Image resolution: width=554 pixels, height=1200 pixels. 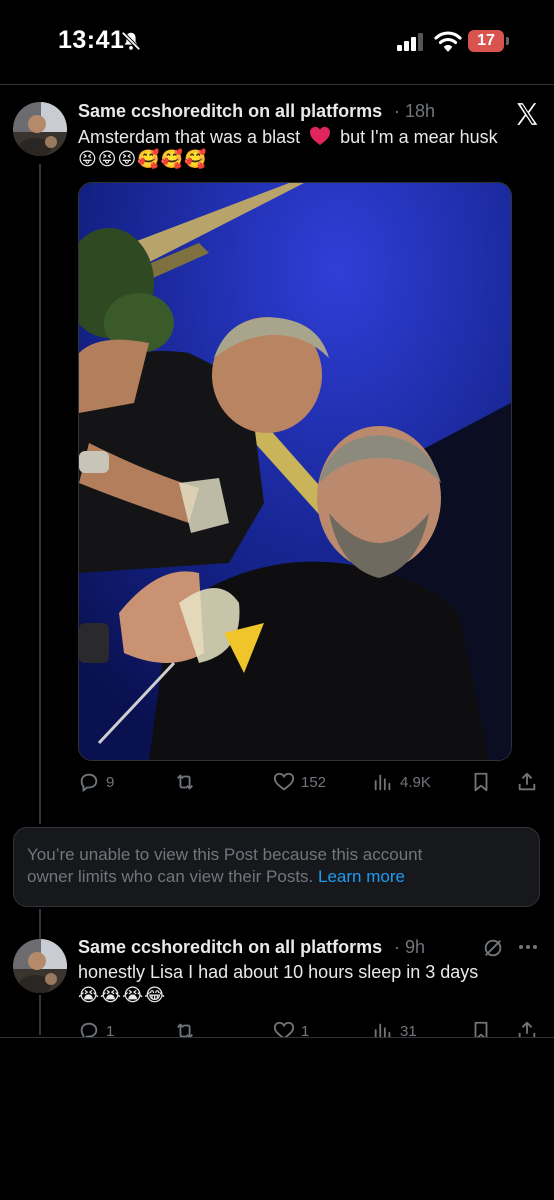 What do you see at coordinates (528, 947) in the screenshot?
I see `more-icon` at bounding box center [528, 947].